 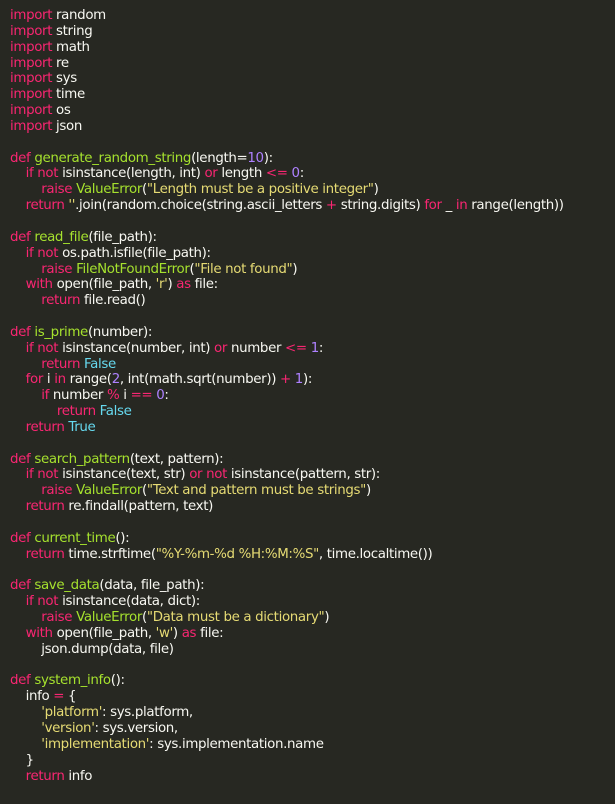 I want to click on code-text: time.strftime(, so click(x=110, y=554).